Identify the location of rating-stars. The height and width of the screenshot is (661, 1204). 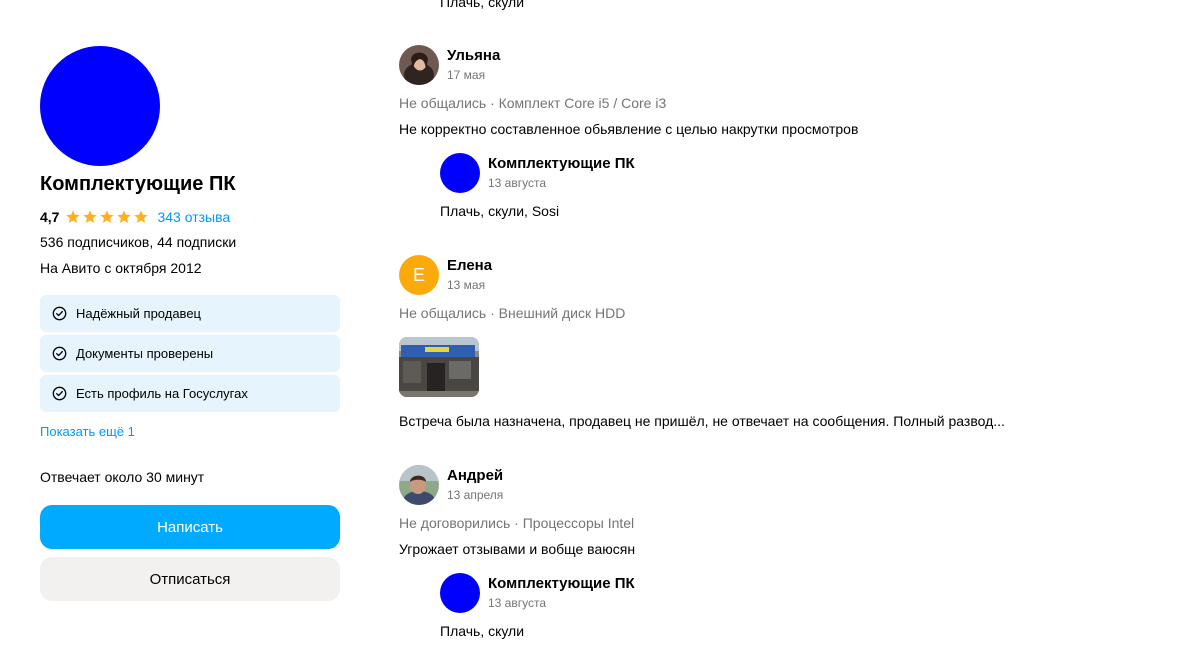
(107, 217).